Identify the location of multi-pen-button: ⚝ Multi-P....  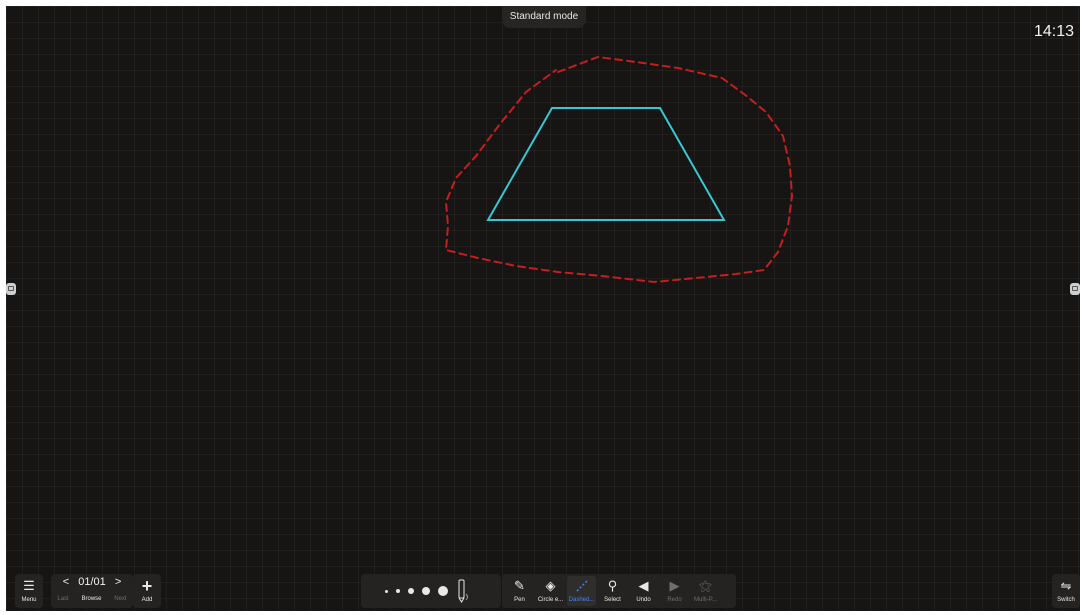
(705, 591).